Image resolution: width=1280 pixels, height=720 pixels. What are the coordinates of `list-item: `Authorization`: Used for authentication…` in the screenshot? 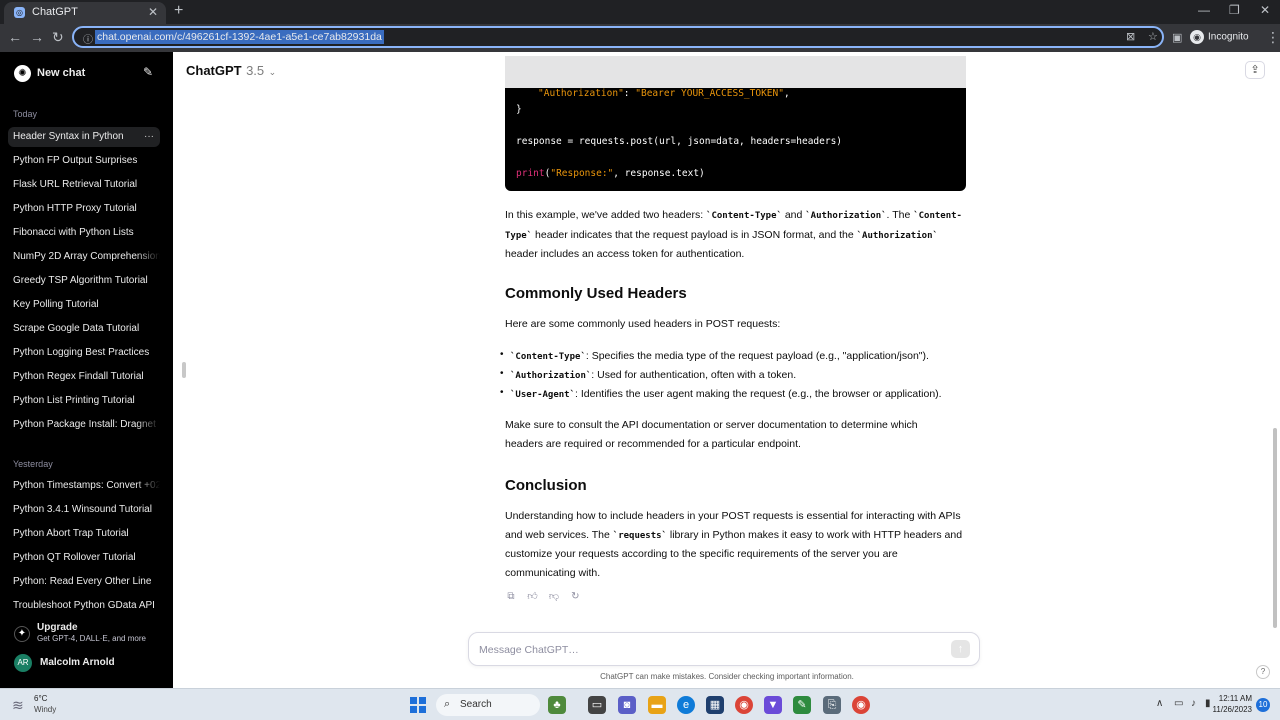 It's located at (653, 375).